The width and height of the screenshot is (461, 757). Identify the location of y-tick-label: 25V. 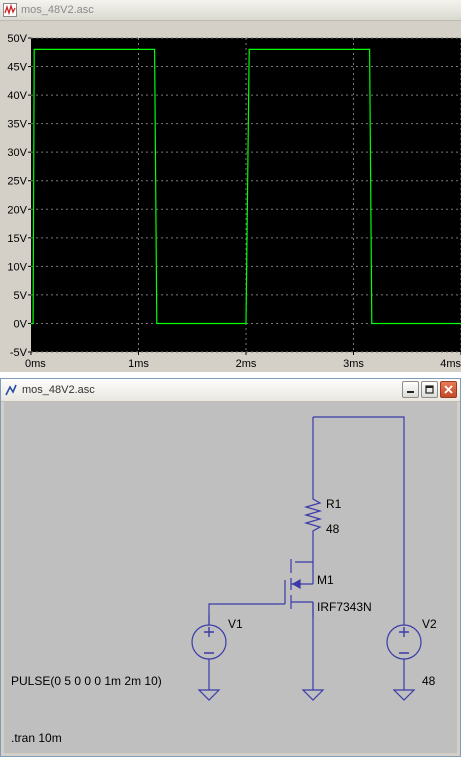
(17, 182).